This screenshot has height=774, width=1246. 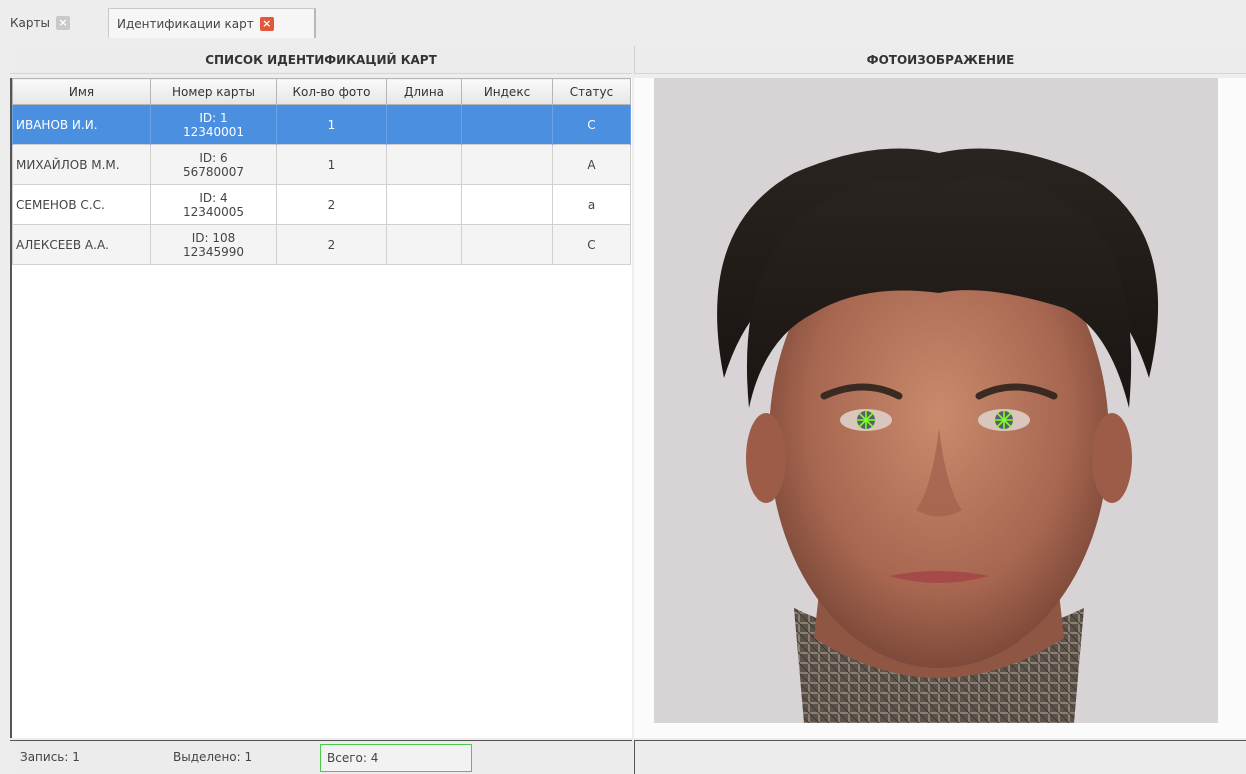 I want to click on table-row: СЕМЕНОВ С.С. ID: 4 12340005 2 a, so click(x=321, y=204).